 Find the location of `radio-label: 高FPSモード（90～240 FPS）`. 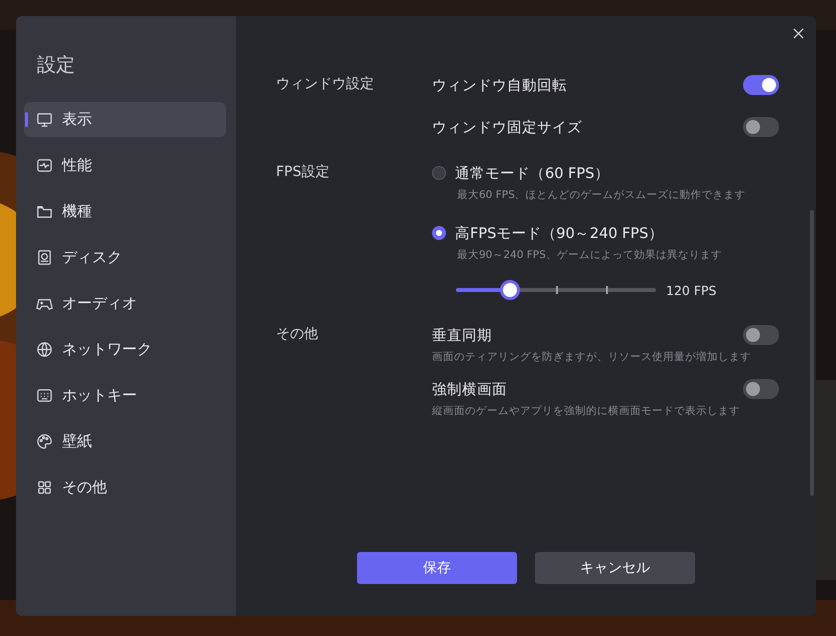

radio-label: 高FPSモード（90～240 FPS） is located at coordinates (559, 233).